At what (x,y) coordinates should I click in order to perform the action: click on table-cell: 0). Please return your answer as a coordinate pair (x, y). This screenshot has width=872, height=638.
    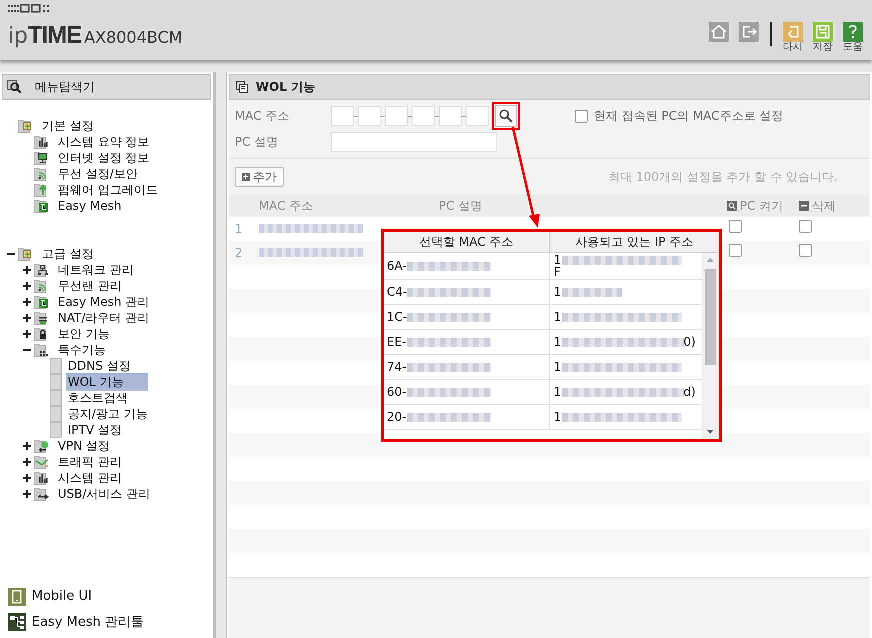
    Looking at the image, I should click on (690, 342).